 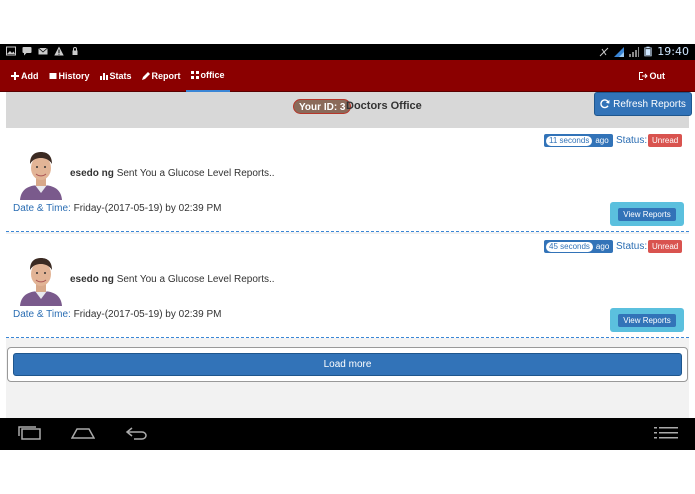 I want to click on nav-office: office, so click(x=207, y=76).